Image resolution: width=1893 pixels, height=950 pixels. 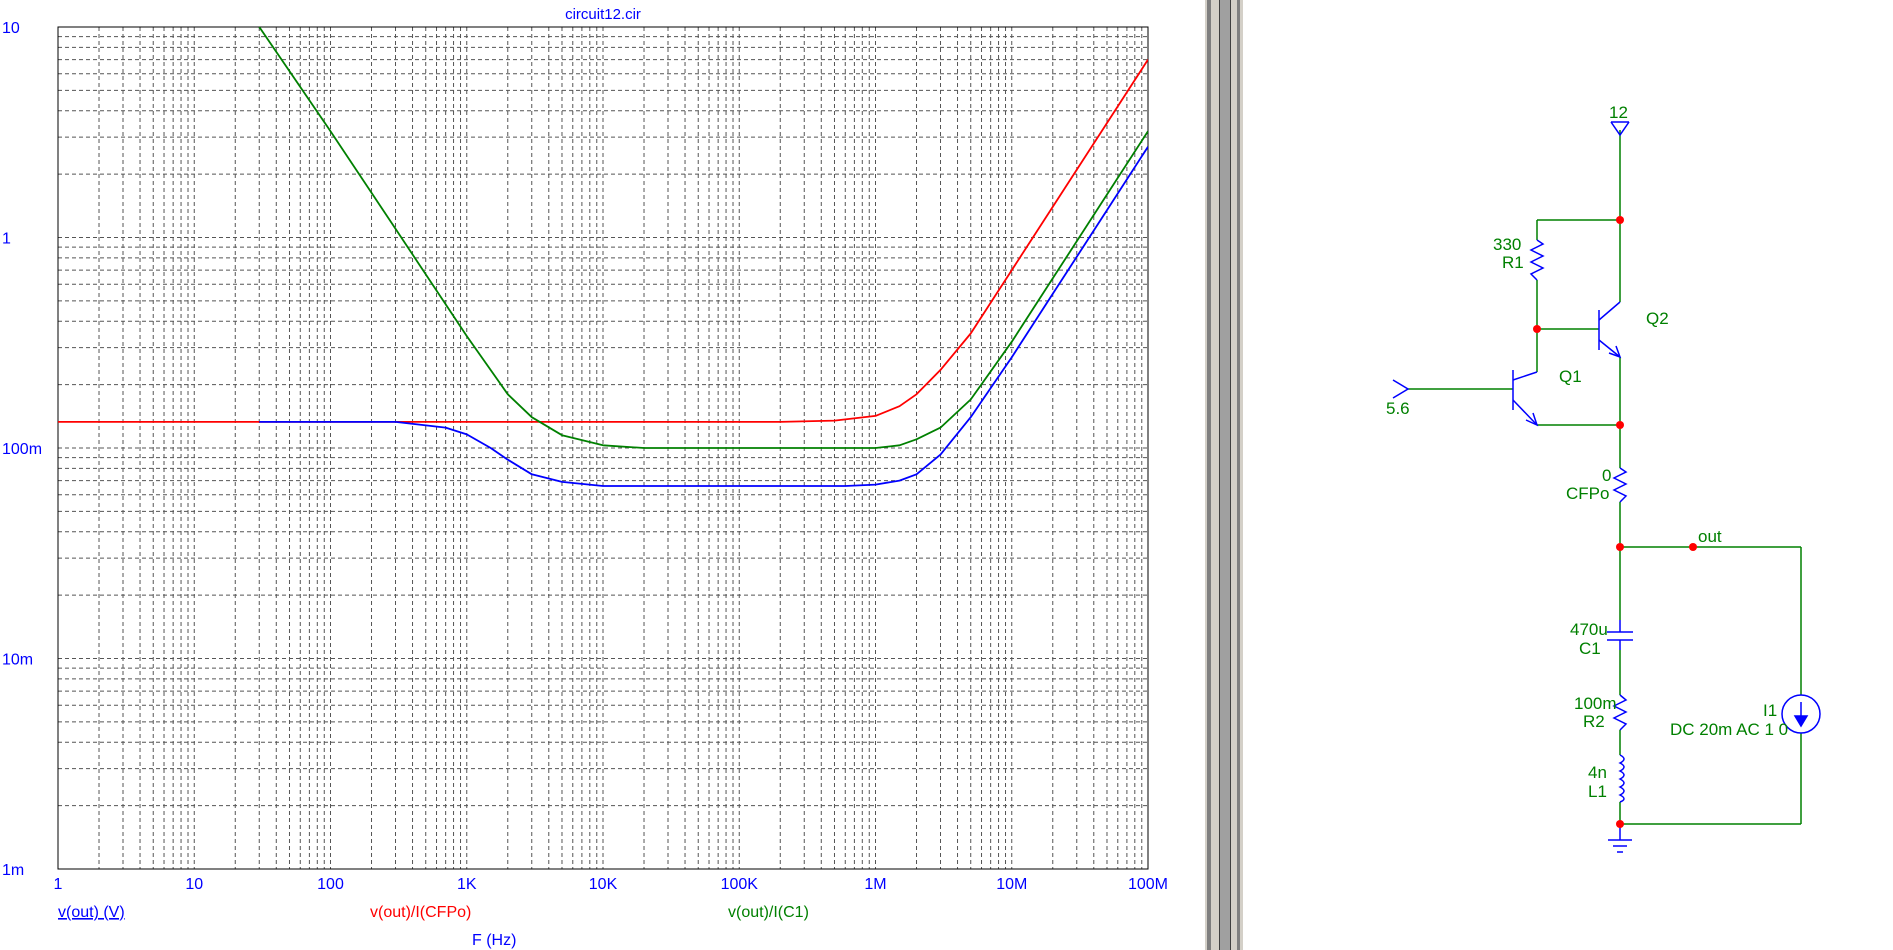 I want to click on q2-label: Q2, so click(x=1657, y=318).